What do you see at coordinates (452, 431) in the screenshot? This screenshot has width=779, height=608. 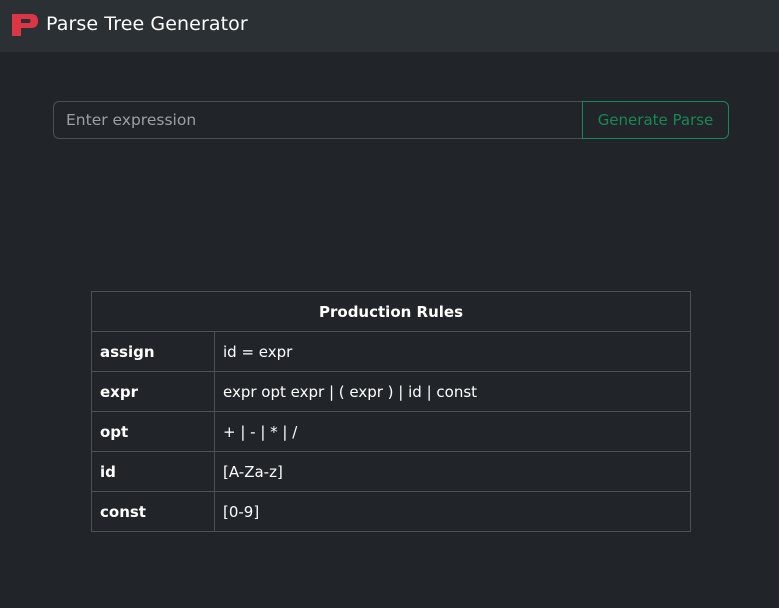 I see `rule-definition: + | - | * | /` at bounding box center [452, 431].